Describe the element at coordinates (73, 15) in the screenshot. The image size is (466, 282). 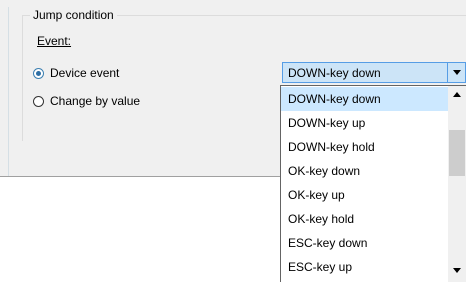
I see `group-title: Jump condition` at that location.